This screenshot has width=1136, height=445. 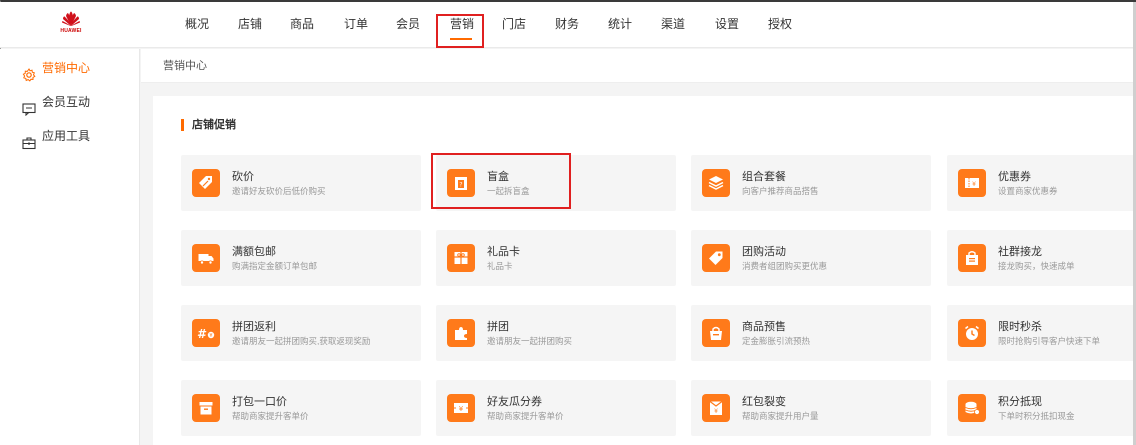 I want to click on card-free-shipping: 满额包邮 购满指定金额订单包邮, so click(x=301, y=258).